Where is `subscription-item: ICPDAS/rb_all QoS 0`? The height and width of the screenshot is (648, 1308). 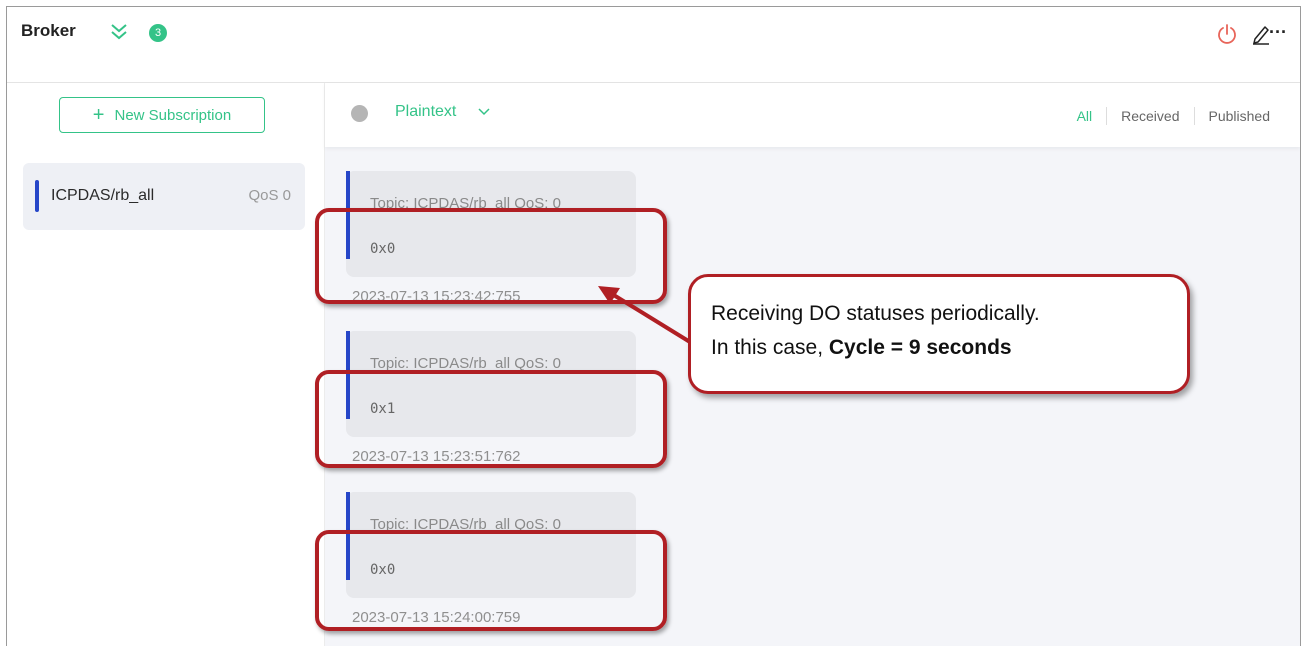
subscription-item: ICPDAS/rb_all QoS 0 is located at coordinates (164, 196).